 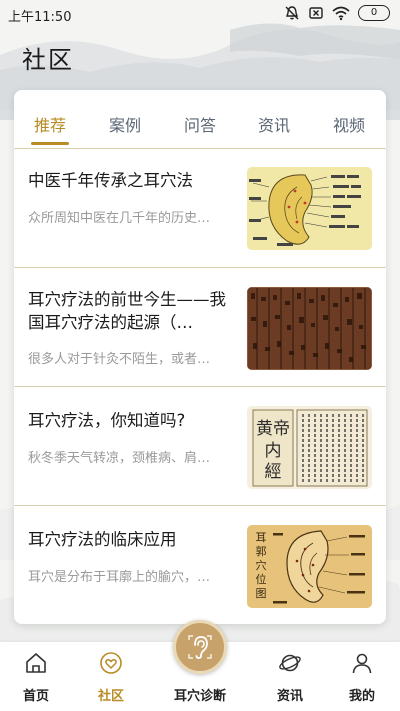 I want to click on nav-profile-label: 我的, so click(x=361, y=696).